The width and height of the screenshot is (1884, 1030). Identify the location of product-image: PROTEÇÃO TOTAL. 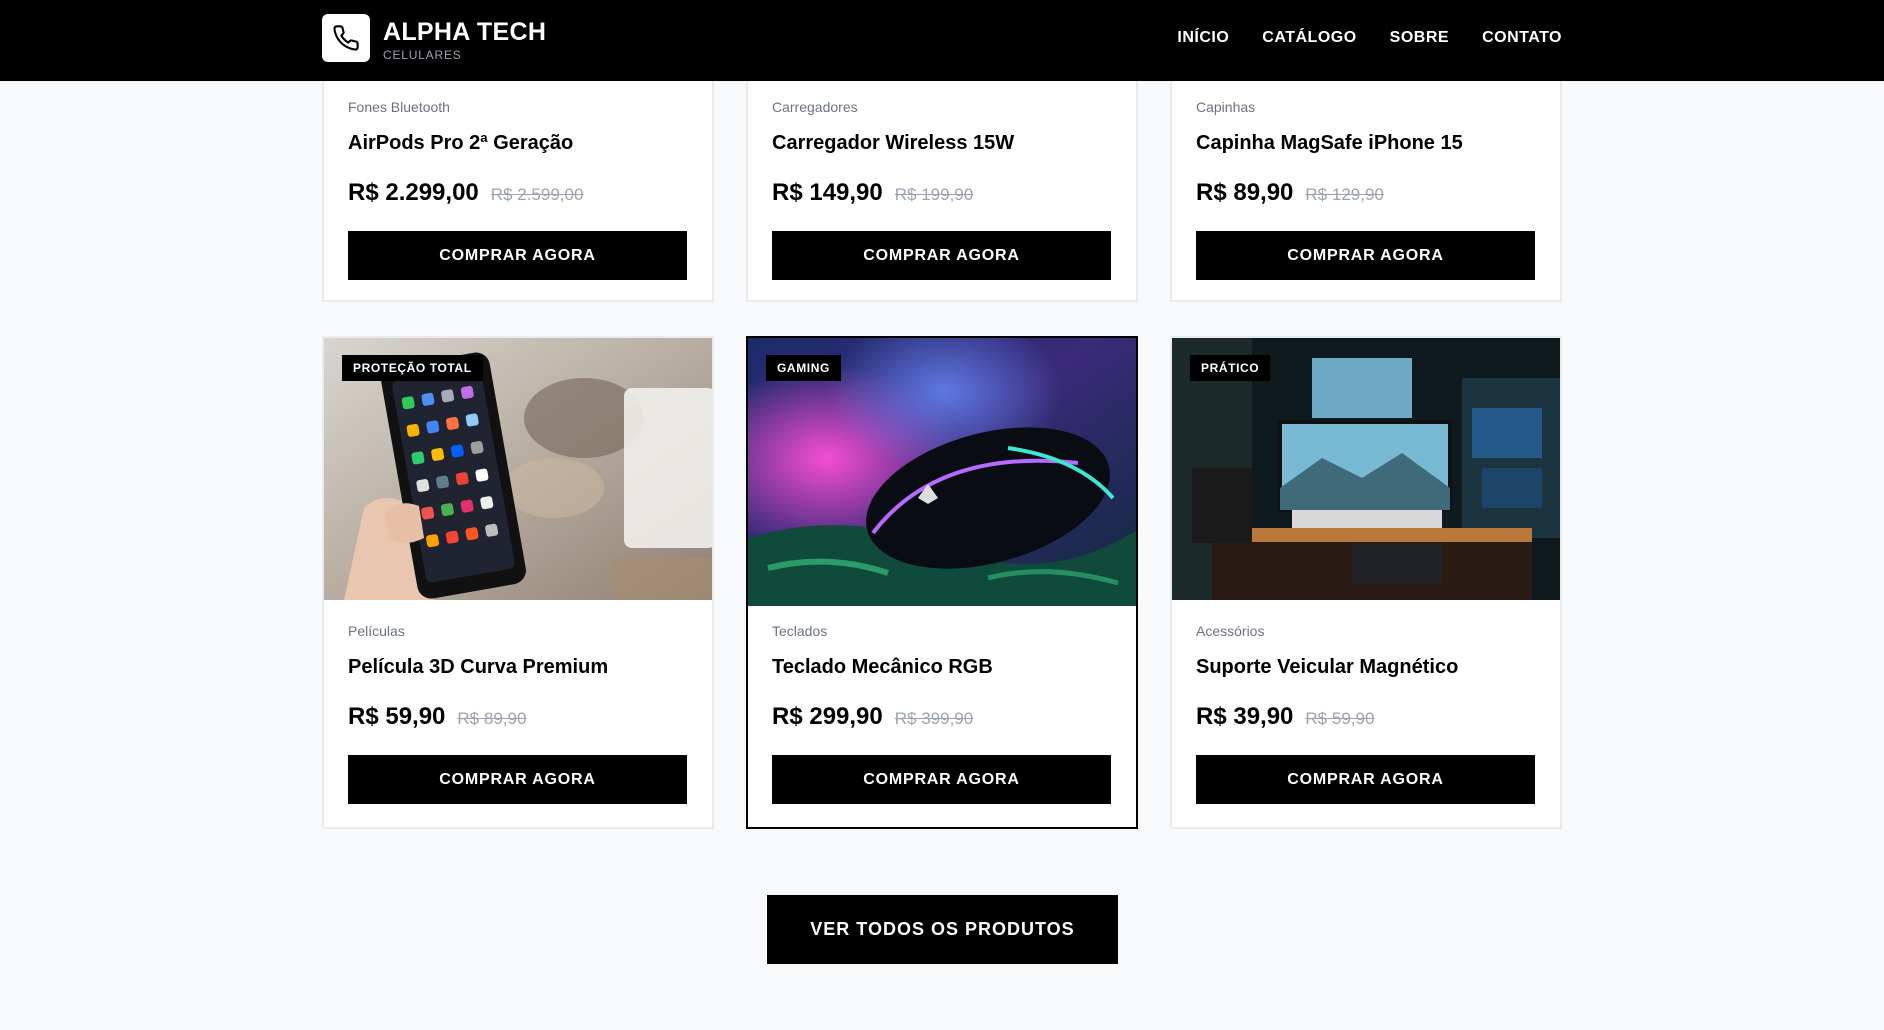
(518, 469).